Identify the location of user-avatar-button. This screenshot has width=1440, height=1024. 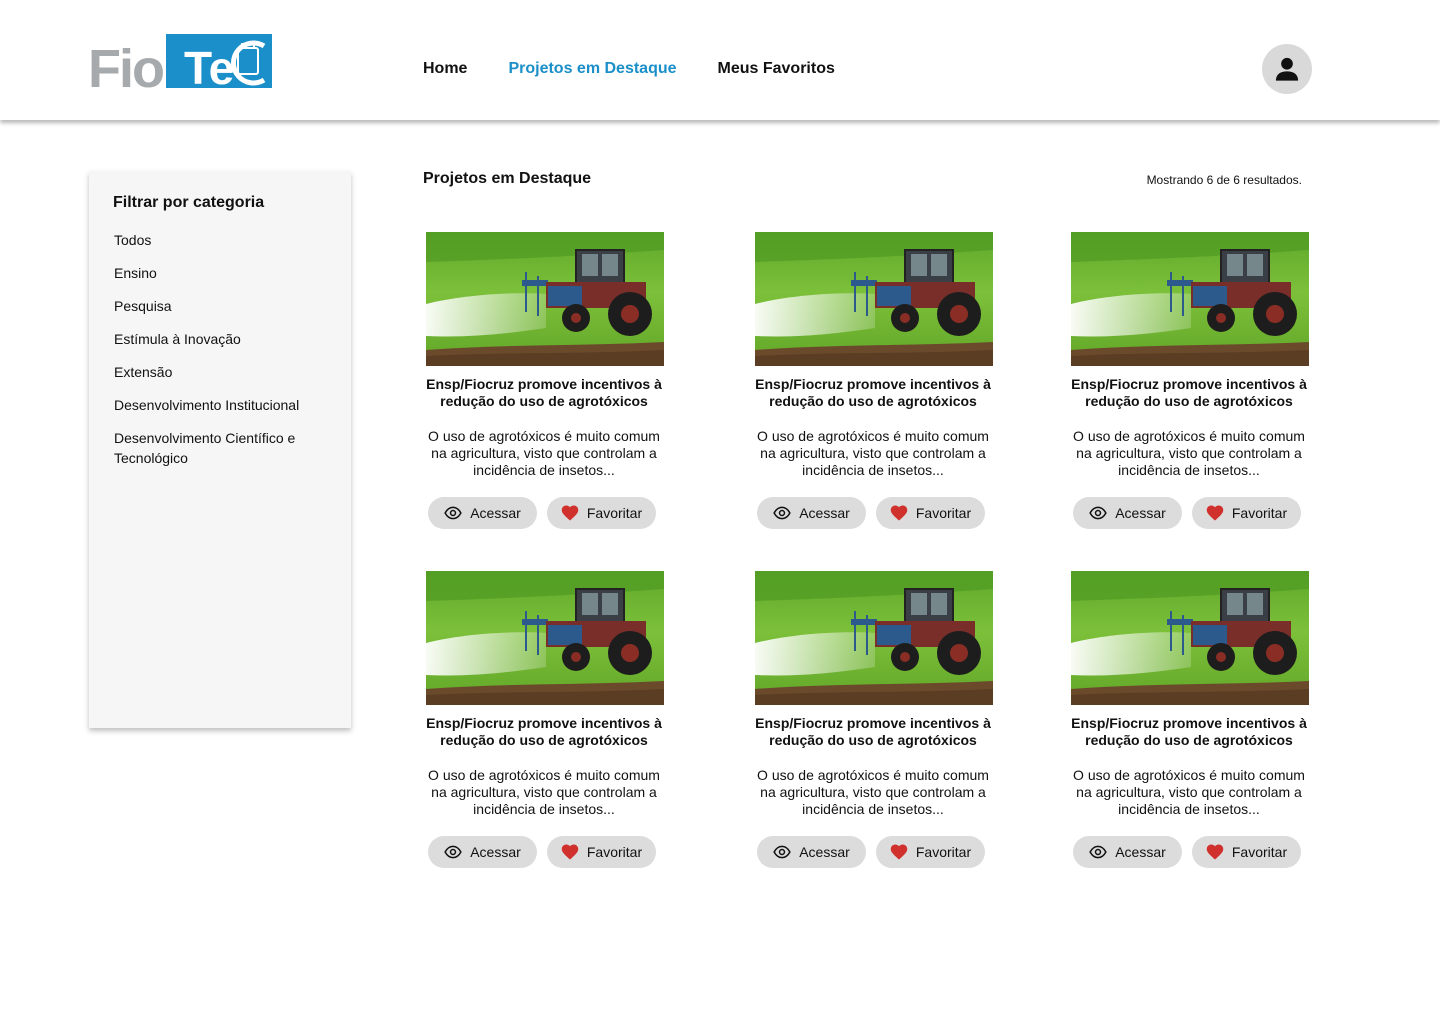
(1287, 69).